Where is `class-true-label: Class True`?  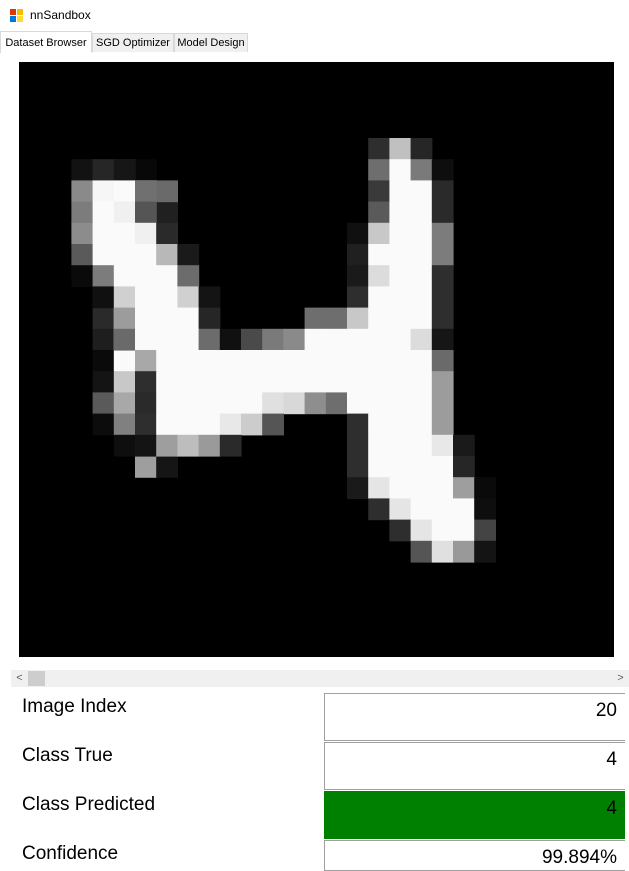
class-true-label: Class True is located at coordinates (67, 755).